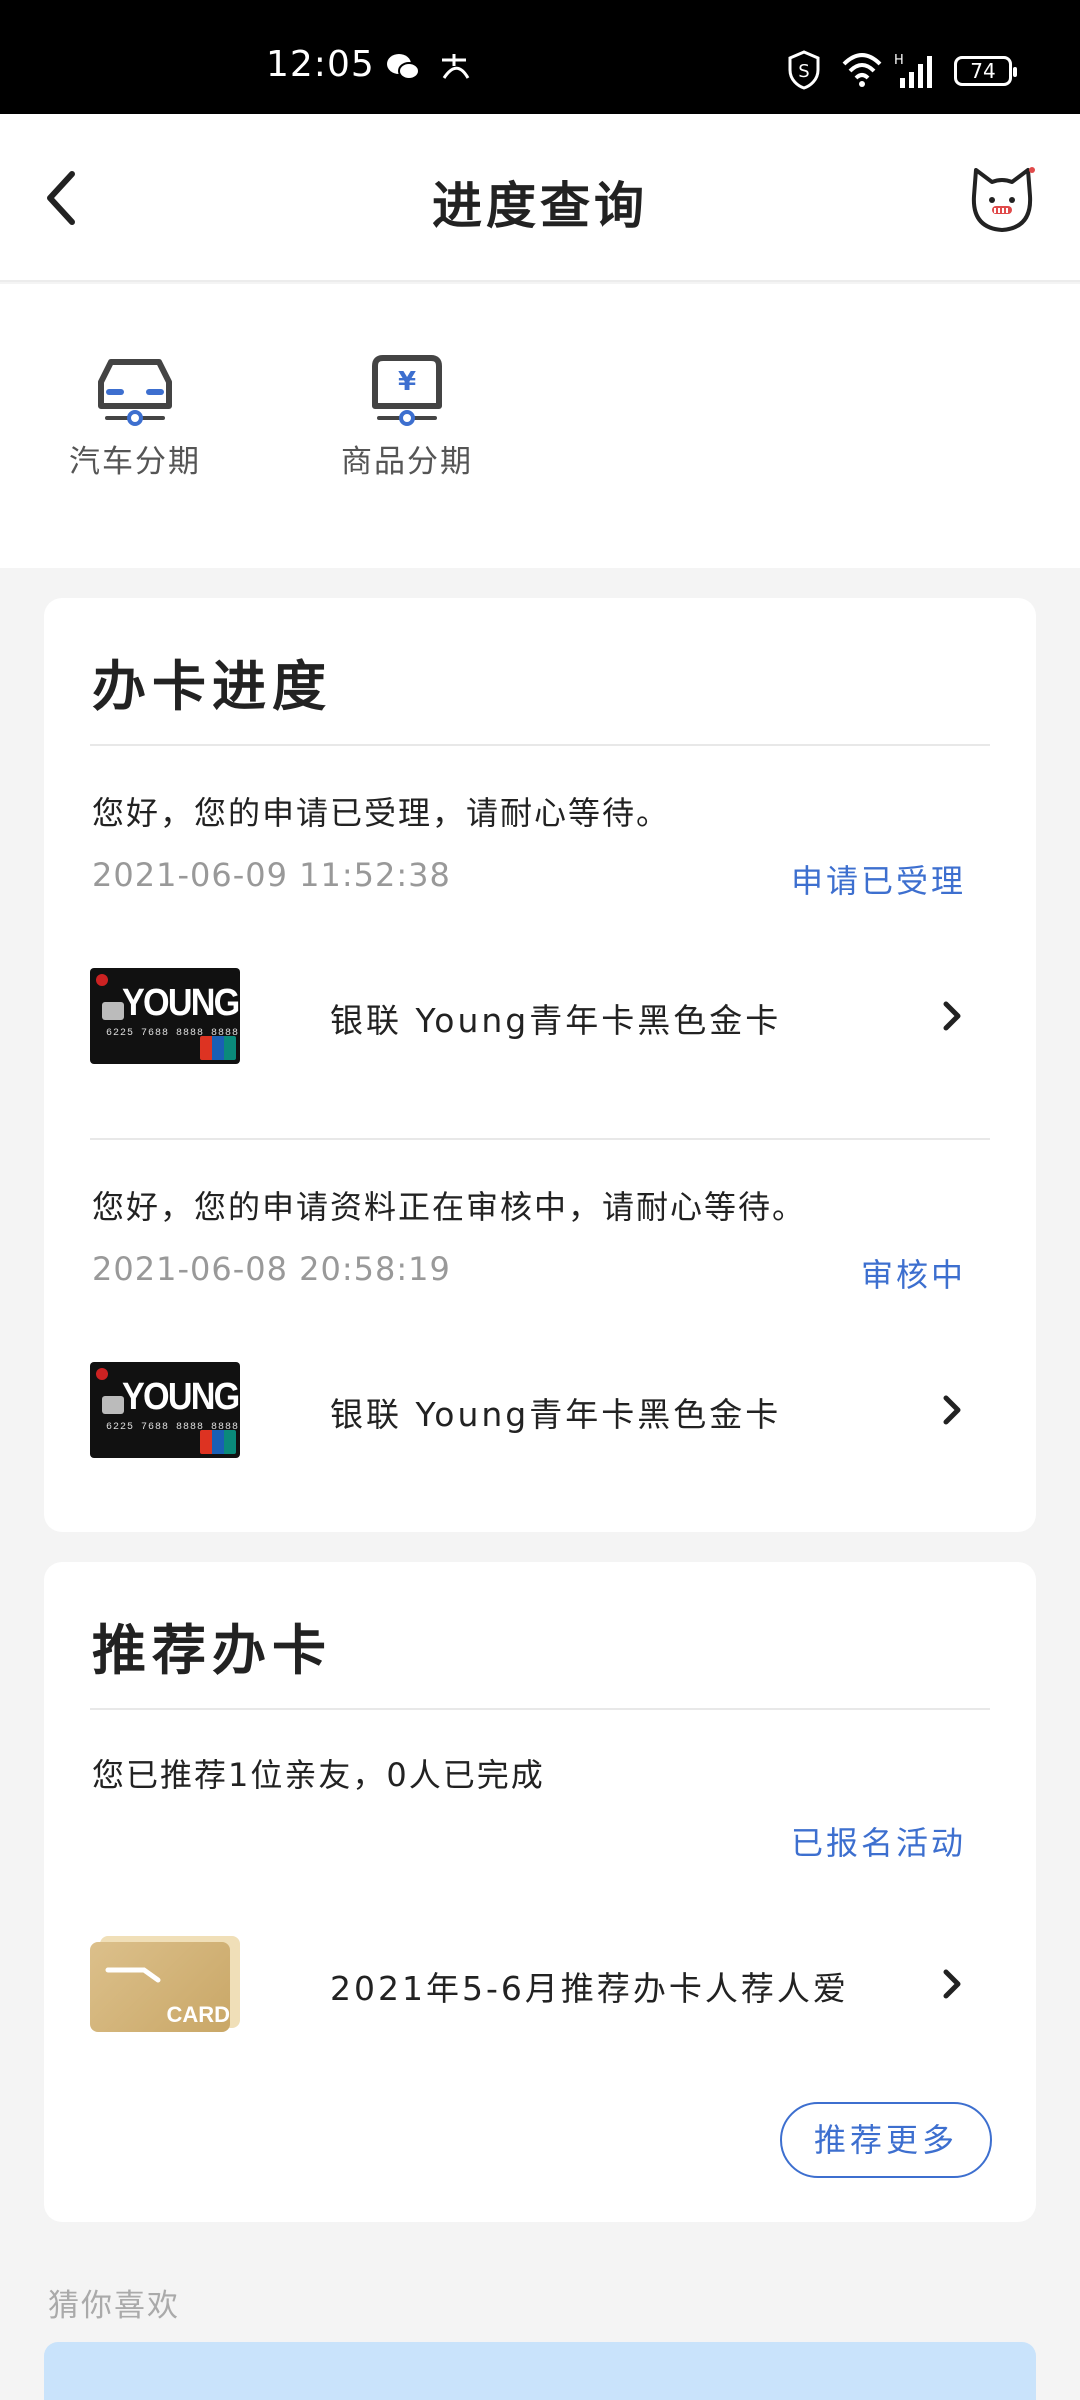  Describe the element at coordinates (985, 71) in the screenshot. I see `battery-indicator: 74` at that location.